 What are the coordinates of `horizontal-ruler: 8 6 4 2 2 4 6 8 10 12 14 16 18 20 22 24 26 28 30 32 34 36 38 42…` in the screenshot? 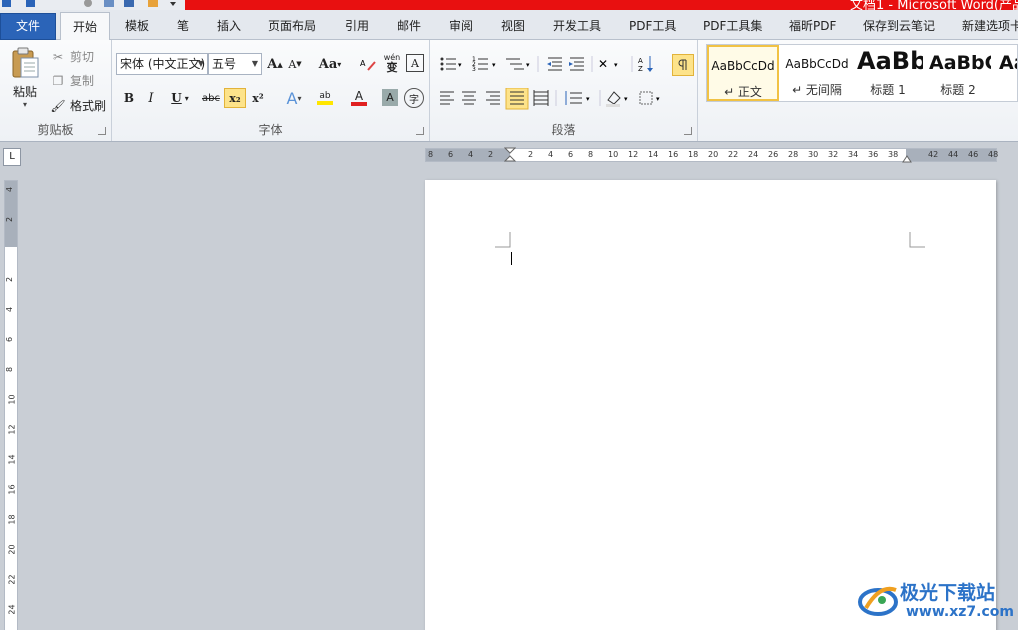 It's located at (711, 155).